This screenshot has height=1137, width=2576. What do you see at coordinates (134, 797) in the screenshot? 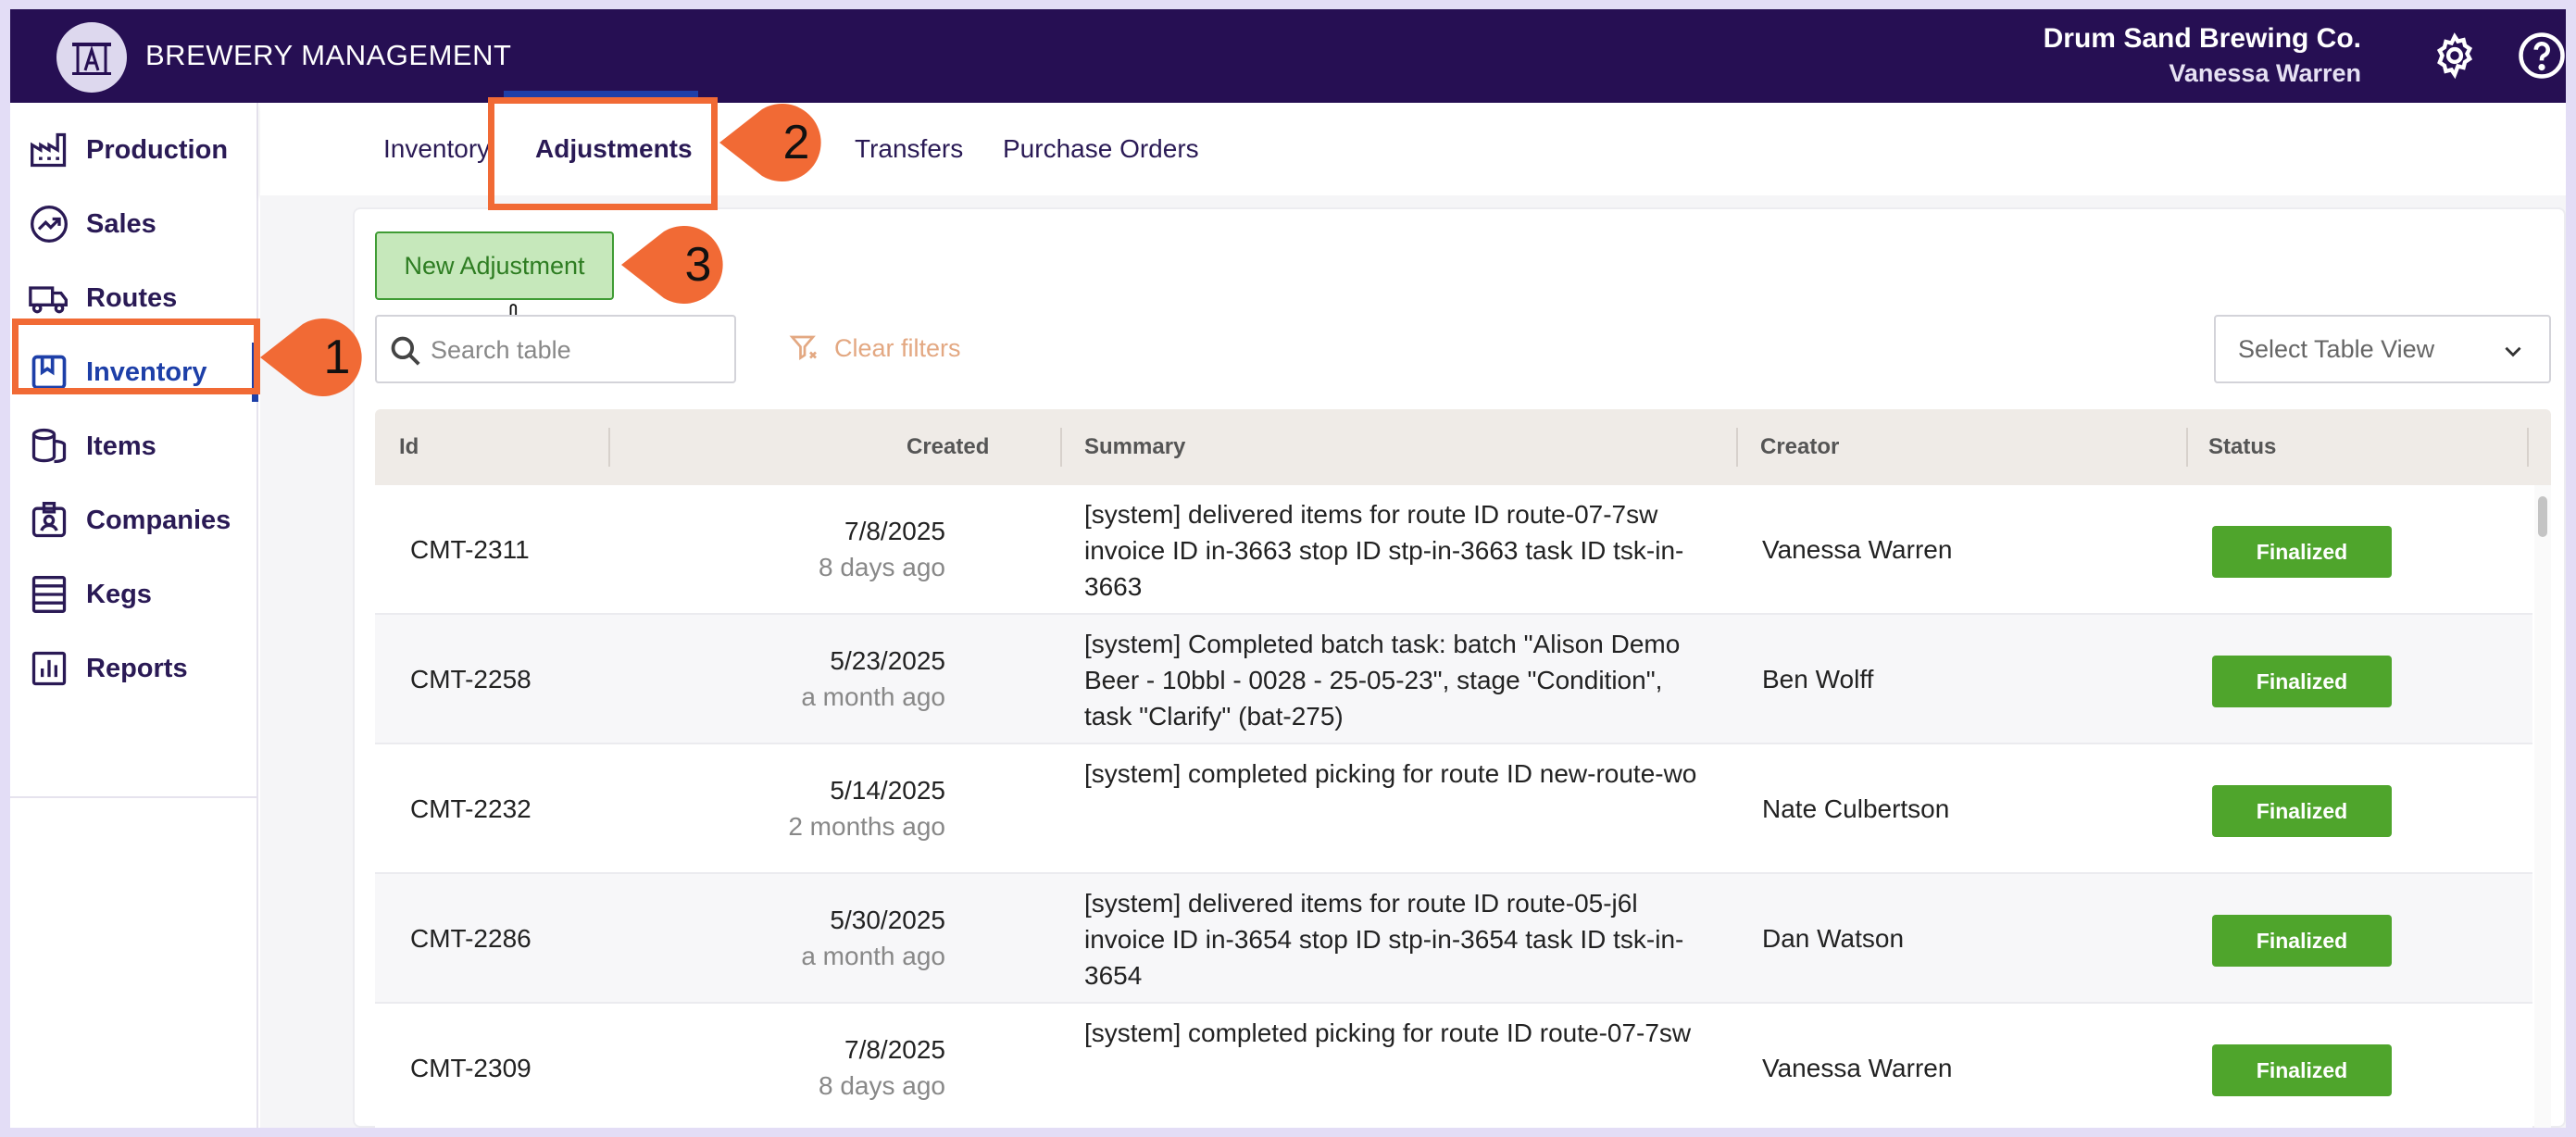
I see `sidebar-divider` at bounding box center [134, 797].